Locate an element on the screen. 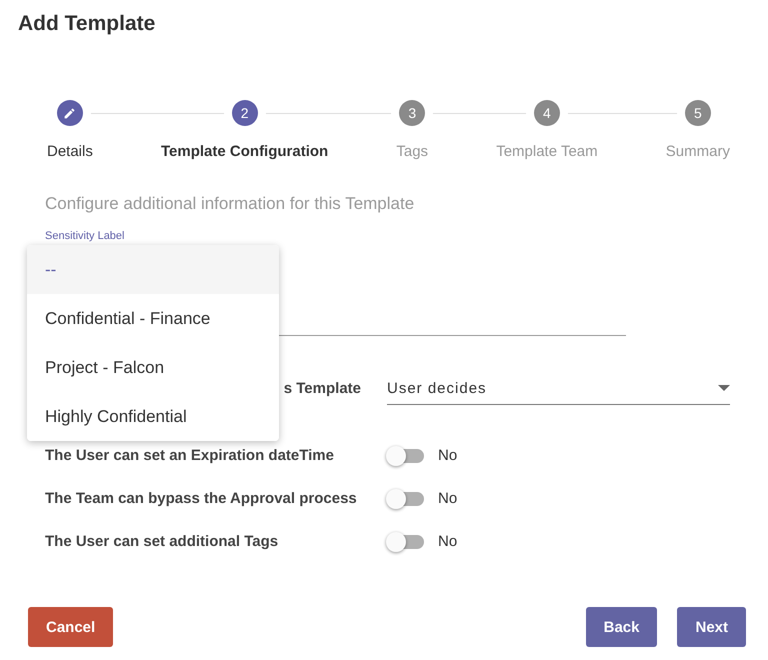  back-button: Back is located at coordinates (622, 627).